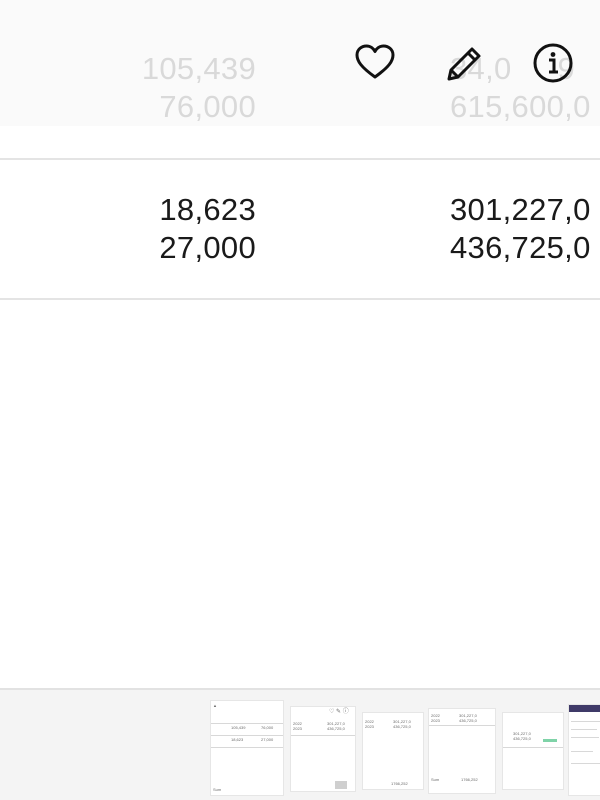 Image resolution: width=600 pixels, height=800 pixels. What do you see at coordinates (584, 708) in the screenshot?
I see `thumb-header-bar` at bounding box center [584, 708].